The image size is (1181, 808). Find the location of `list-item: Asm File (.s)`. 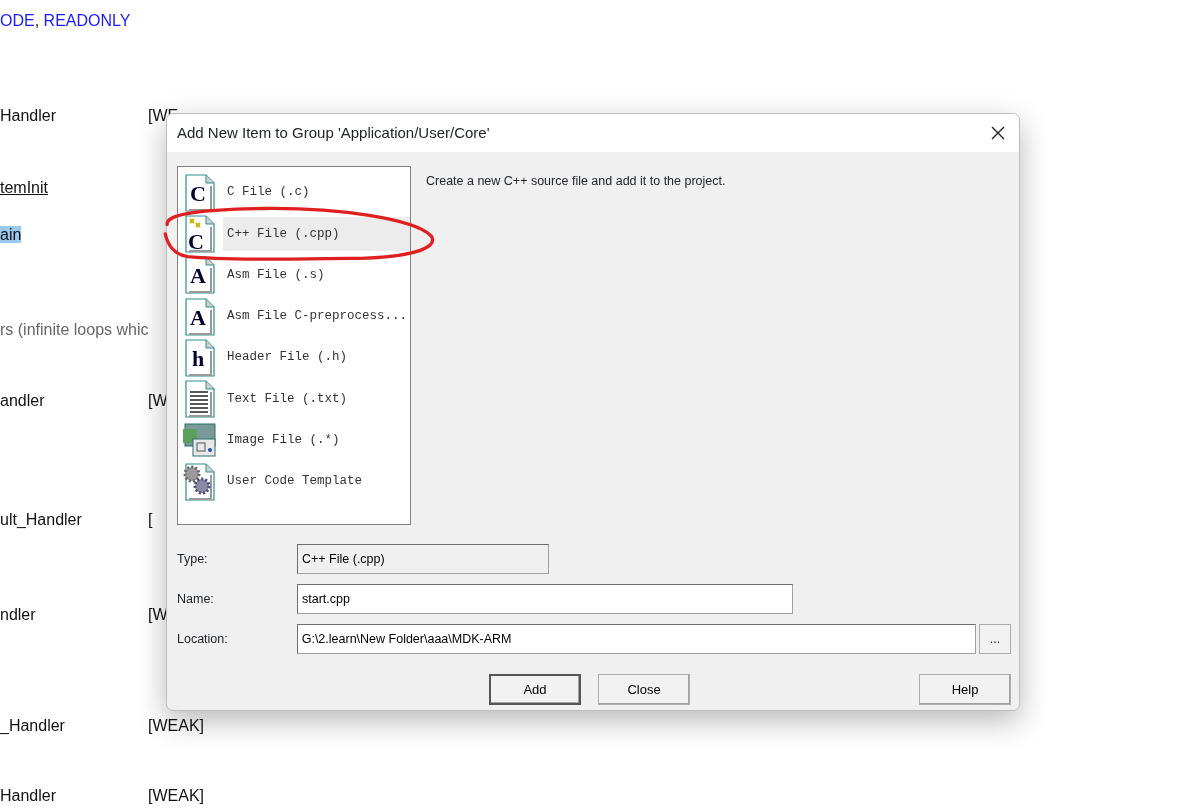

list-item: Asm File (.s) is located at coordinates (316, 275).